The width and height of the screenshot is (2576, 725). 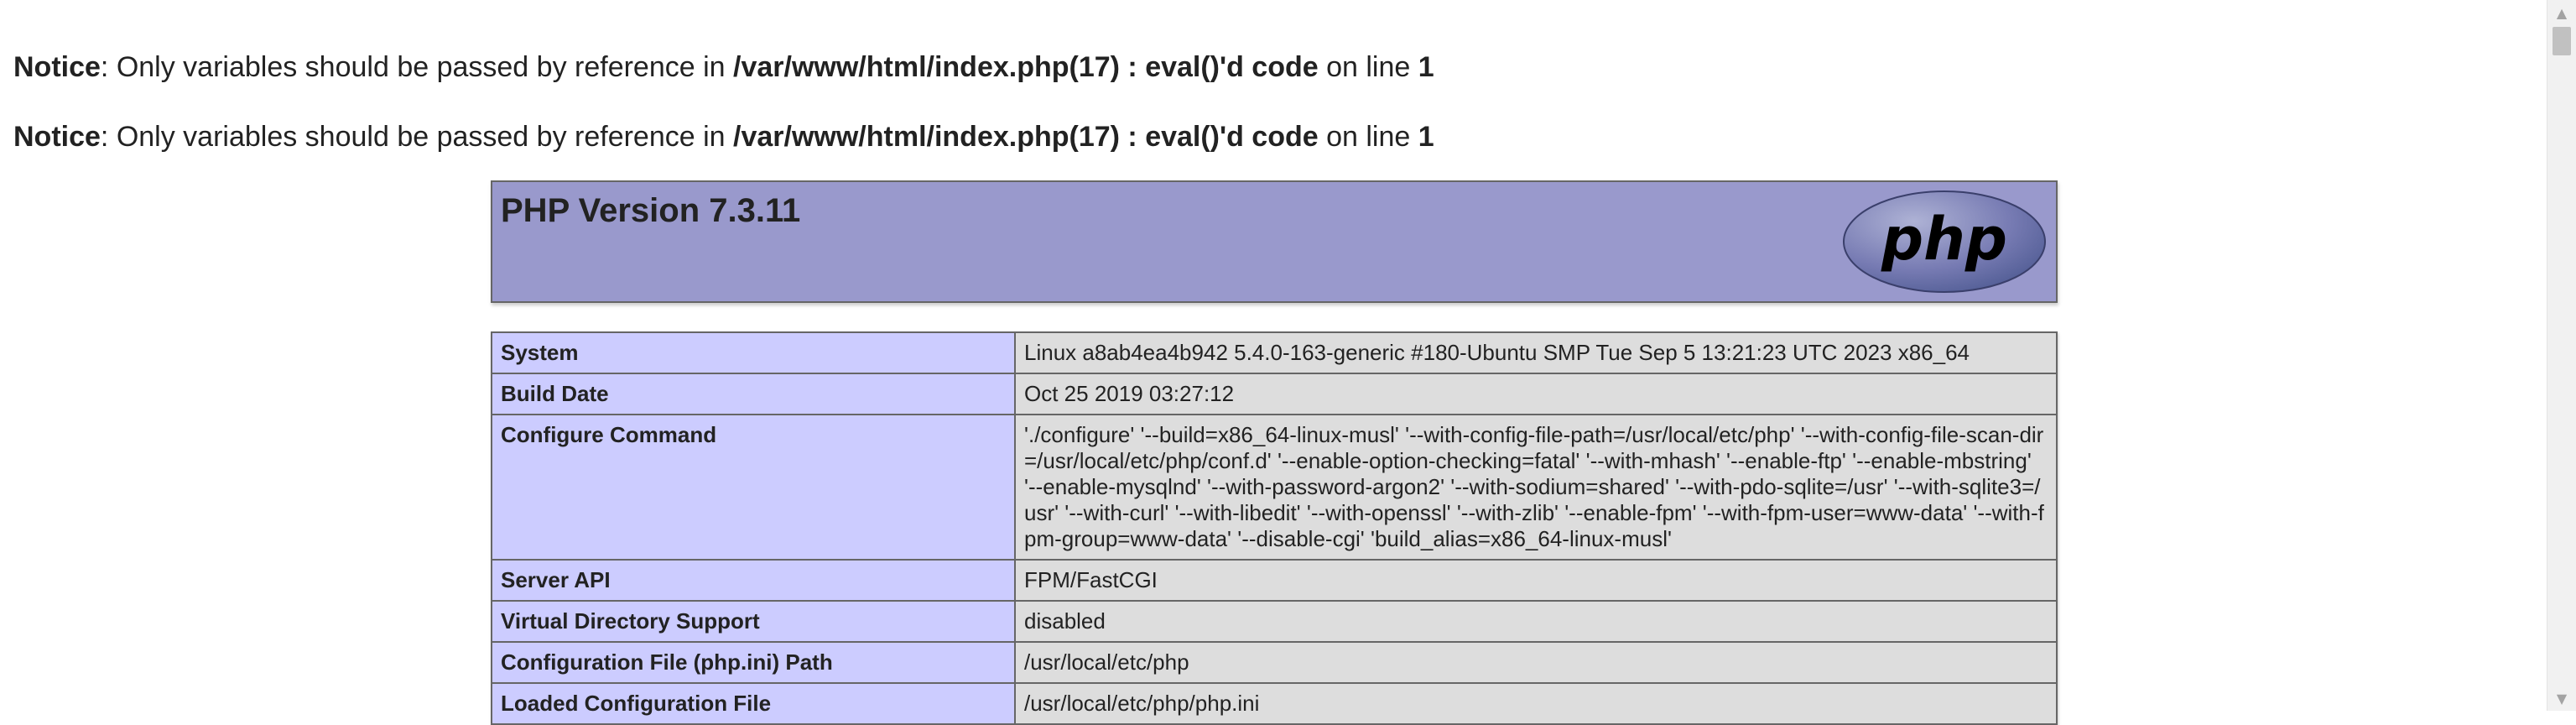 What do you see at coordinates (1536, 394) in the screenshot?
I see `row-value: Oct 25 2019 03:27:12` at bounding box center [1536, 394].